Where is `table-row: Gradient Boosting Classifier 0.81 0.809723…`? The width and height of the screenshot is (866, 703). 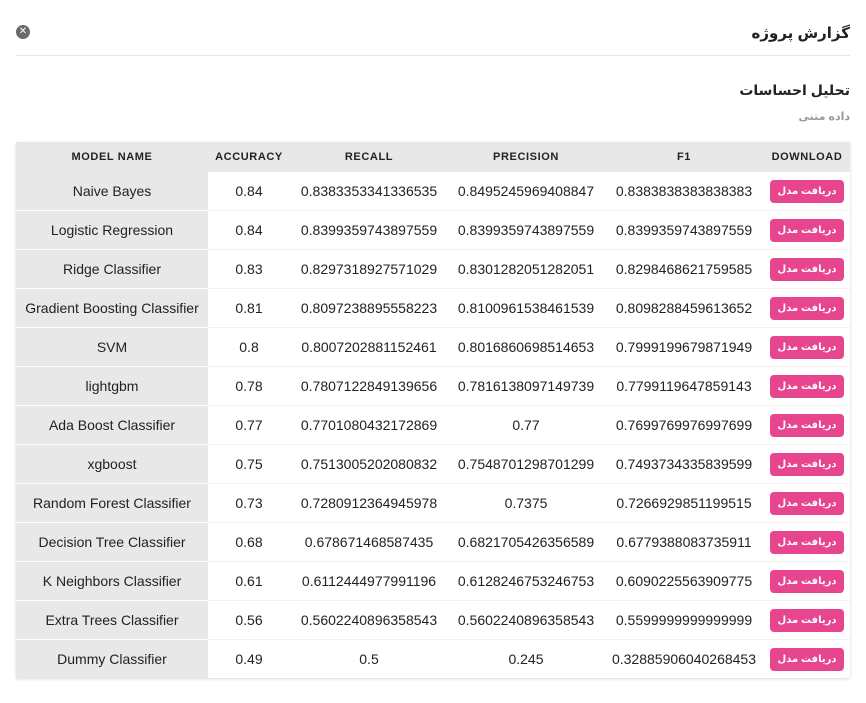
table-row: Gradient Boosting Classifier 0.81 0.809723… is located at coordinates (433, 308).